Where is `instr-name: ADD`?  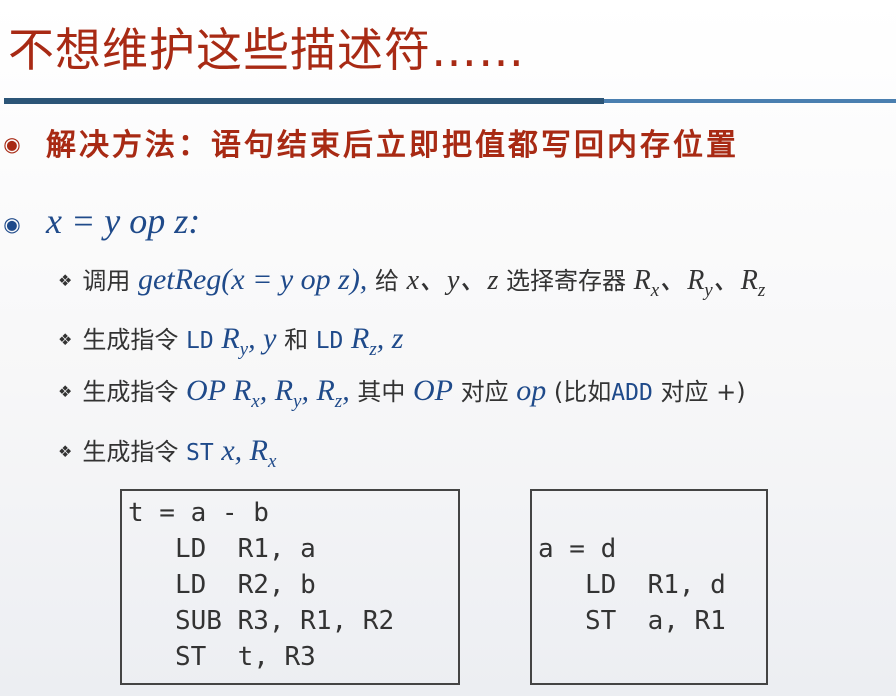 instr-name: ADD is located at coordinates (632, 393).